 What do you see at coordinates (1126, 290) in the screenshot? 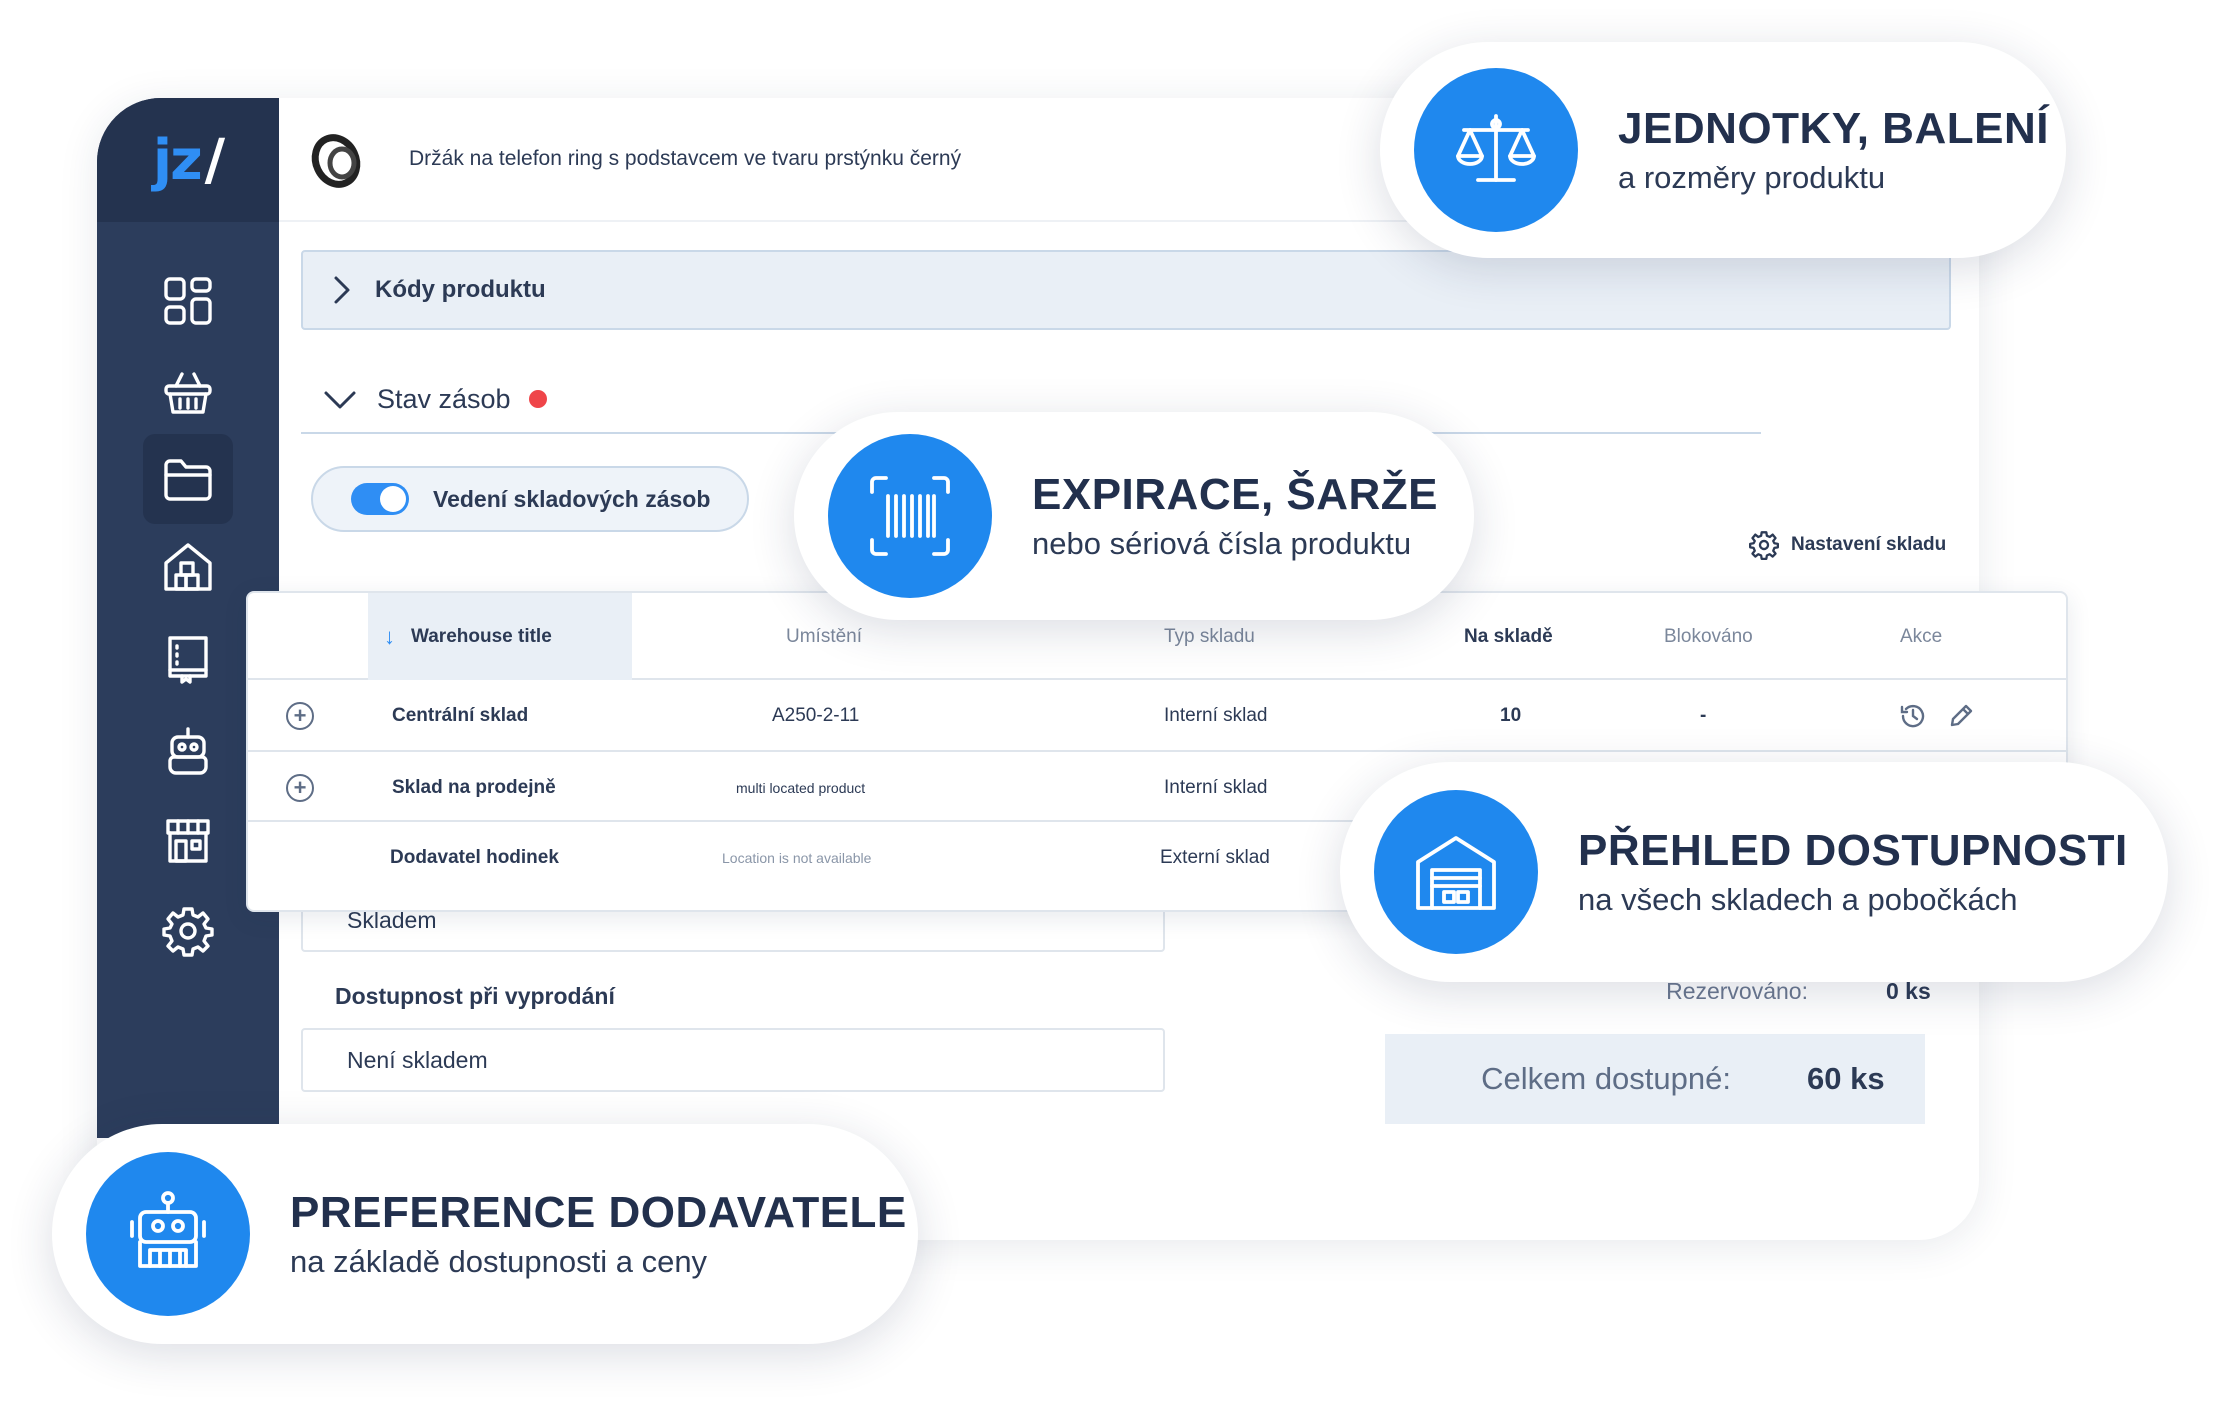
I see `section-product-codes: Kódy produktu` at bounding box center [1126, 290].